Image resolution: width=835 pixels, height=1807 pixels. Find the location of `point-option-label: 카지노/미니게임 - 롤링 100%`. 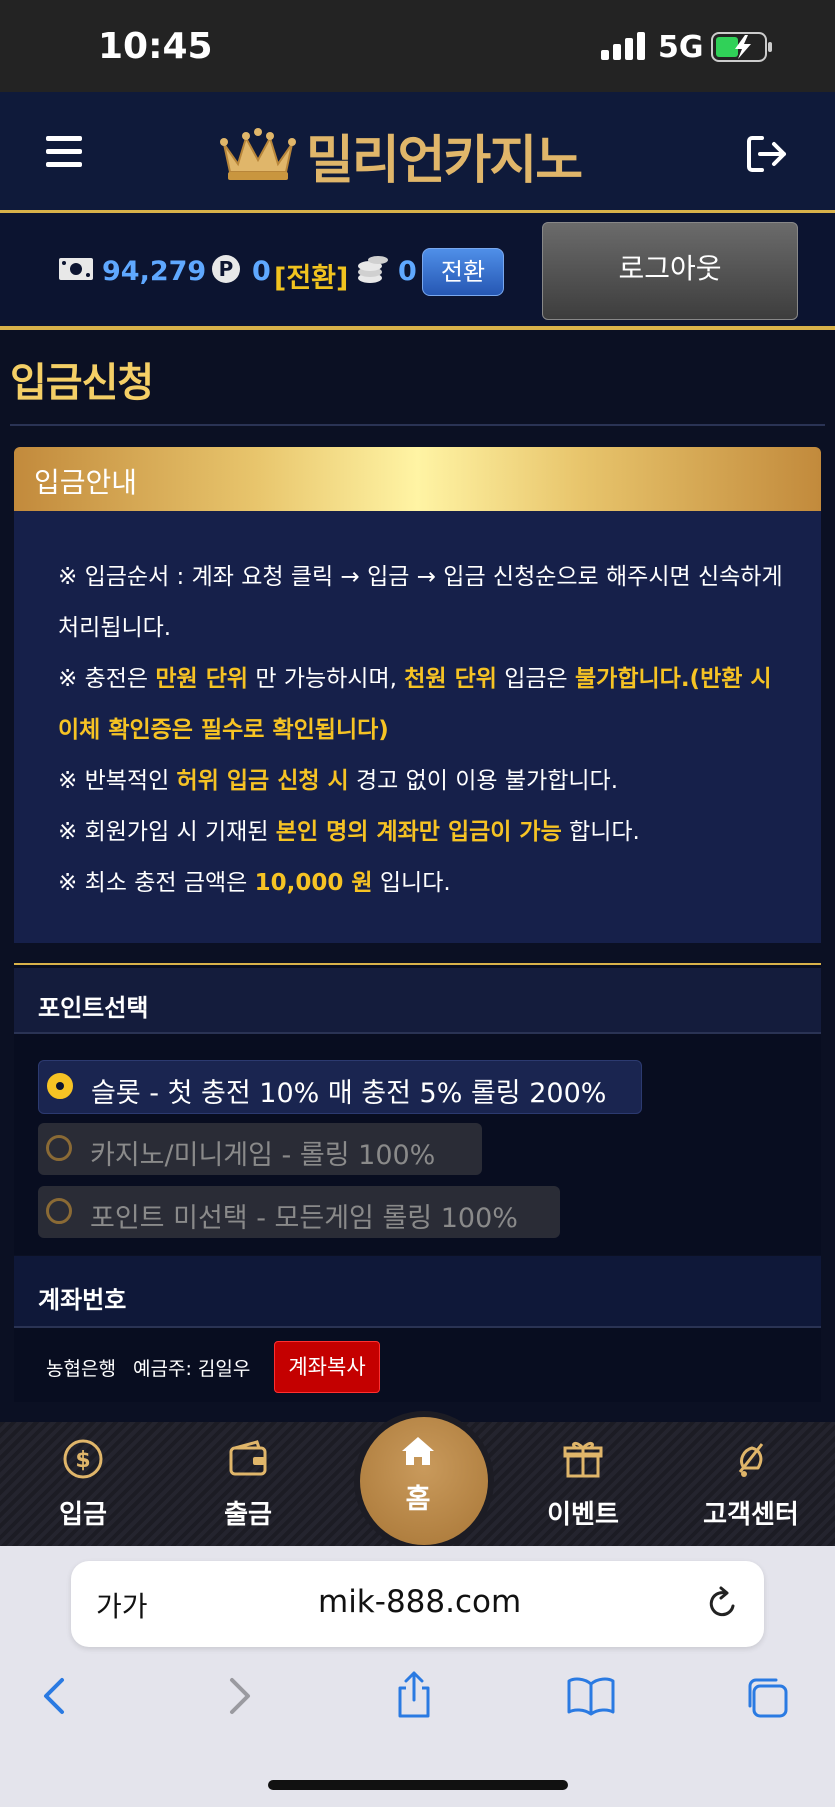

point-option-label: 카지노/미니게임 - 롤링 100% is located at coordinates (263, 1155).